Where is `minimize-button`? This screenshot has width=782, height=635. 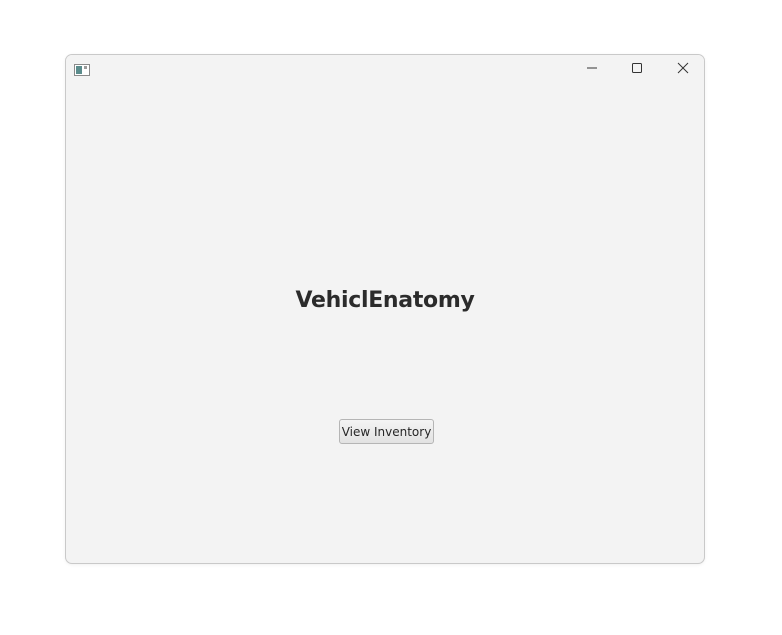 minimize-button is located at coordinates (592, 70).